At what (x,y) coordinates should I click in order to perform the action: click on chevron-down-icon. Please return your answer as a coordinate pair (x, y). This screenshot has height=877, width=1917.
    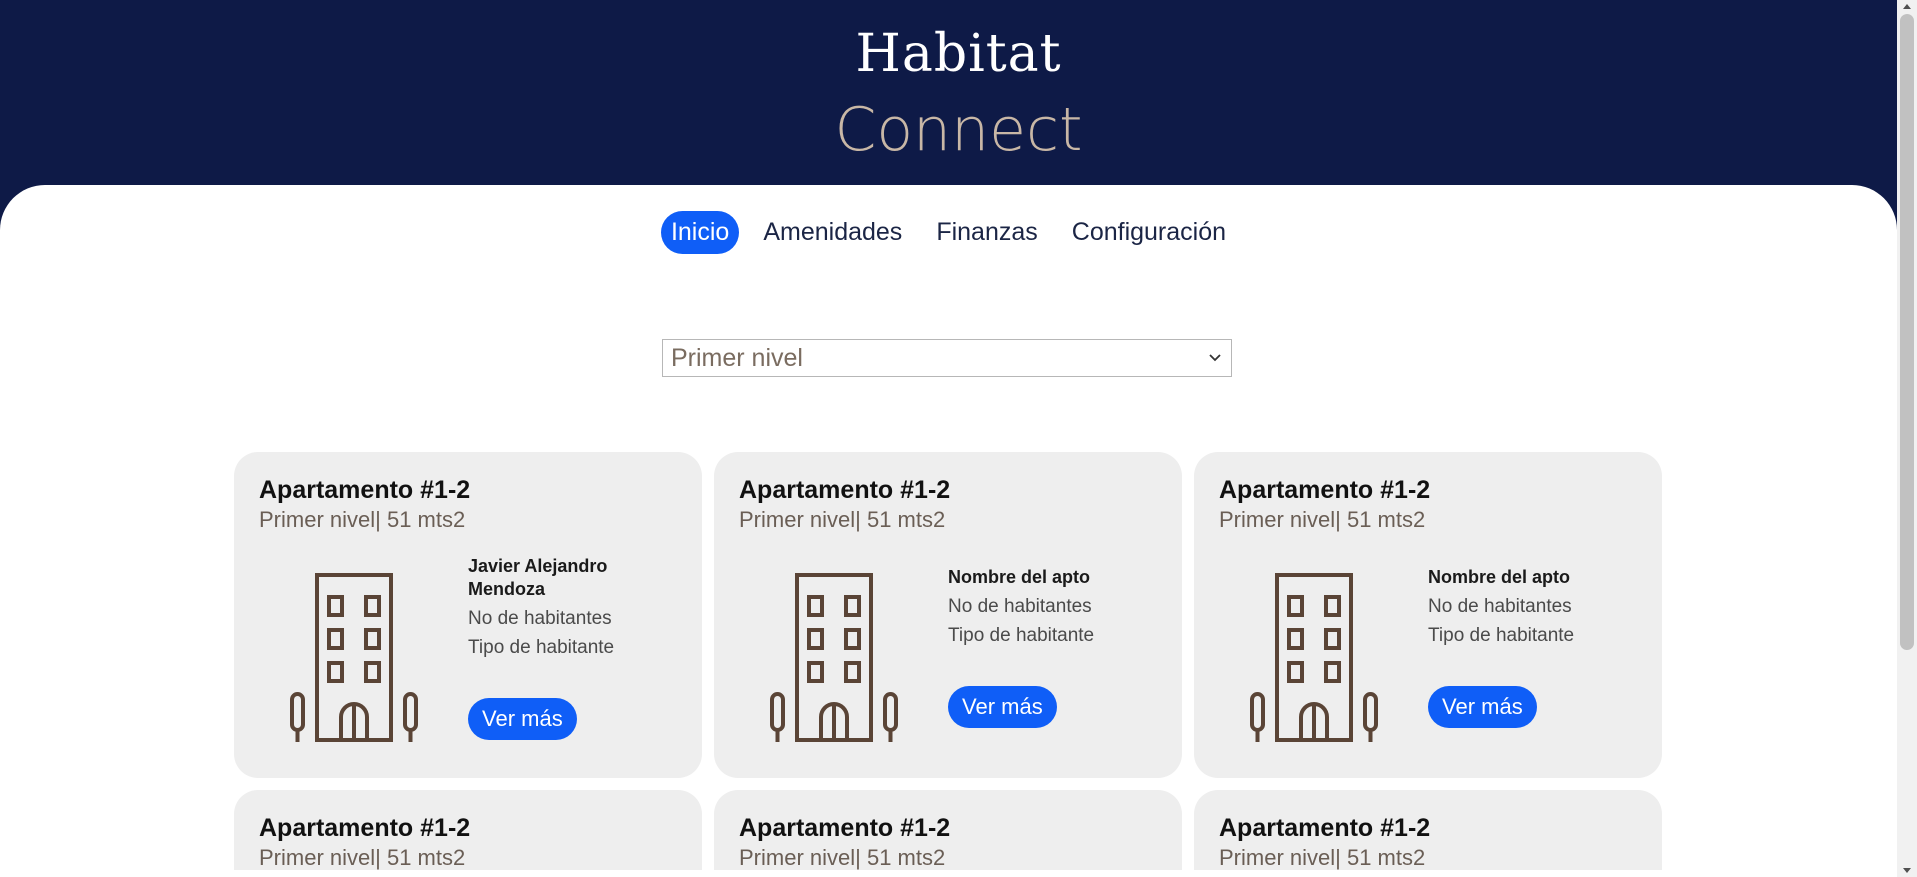
    Looking at the image, I should click on (1215, 358).